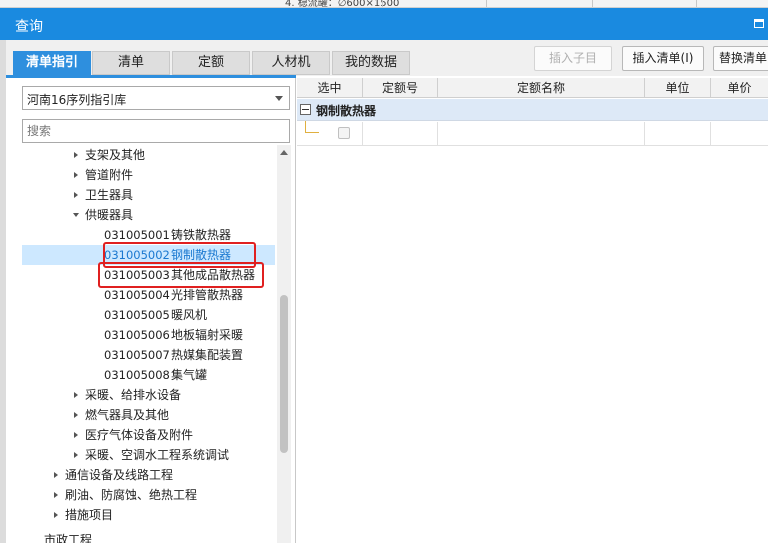  Describe the element at coordinates (740, 58) in the screenshot. I see `replace-list-button: 替换清单` at that location.